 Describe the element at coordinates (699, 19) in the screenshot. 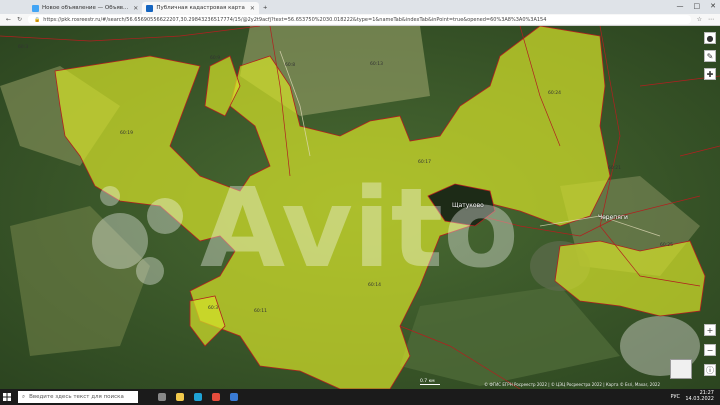

I see `star-icon: ☆` at that location.